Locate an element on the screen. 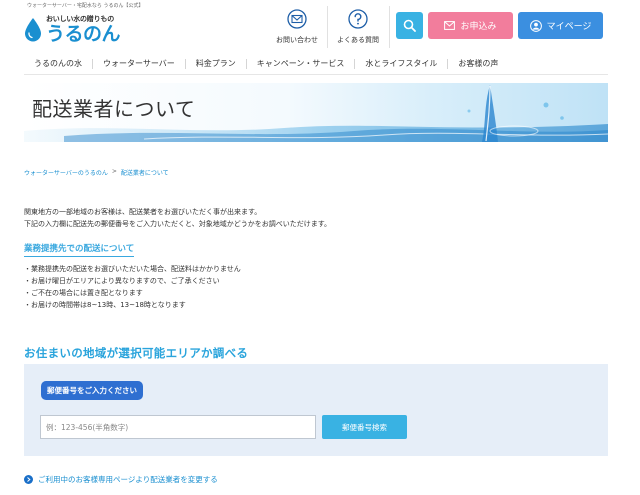 Image resolution: width=640 pixels, height=495 pixels. question-icon is located at coordinates (358, 19).